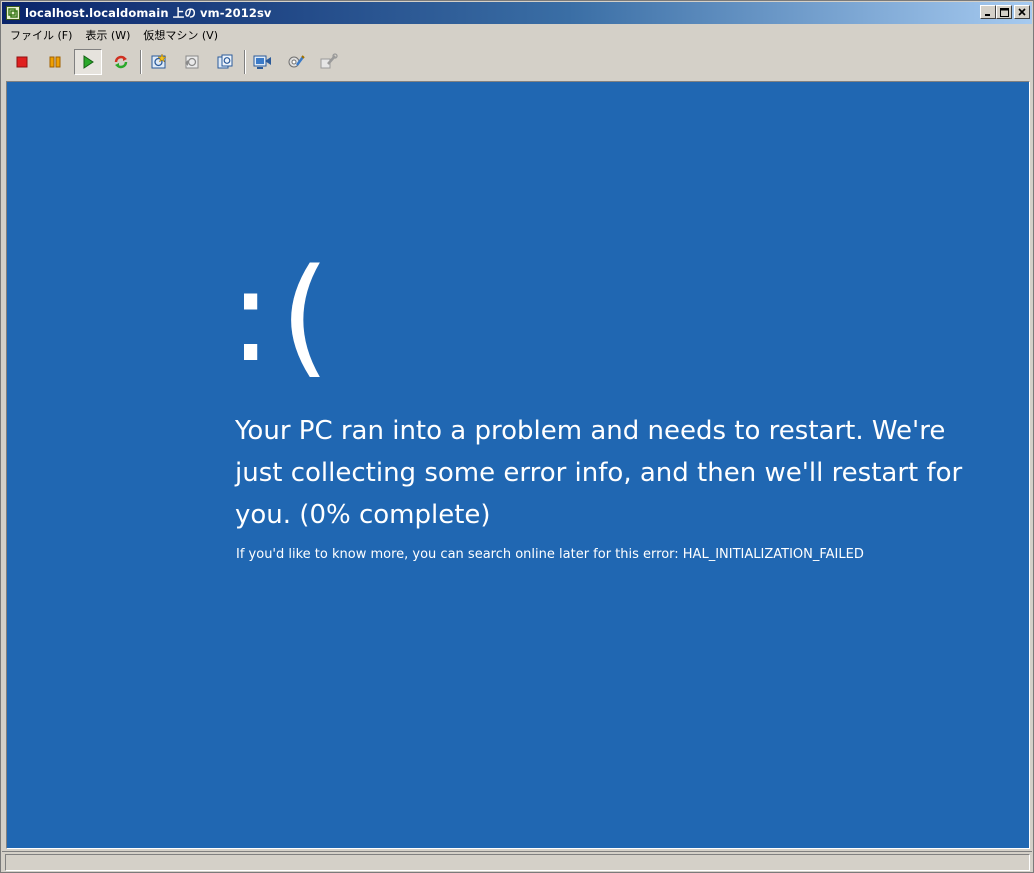 The image size is (1034, 873). I want to click on minimize-icon, so click(987, 15).